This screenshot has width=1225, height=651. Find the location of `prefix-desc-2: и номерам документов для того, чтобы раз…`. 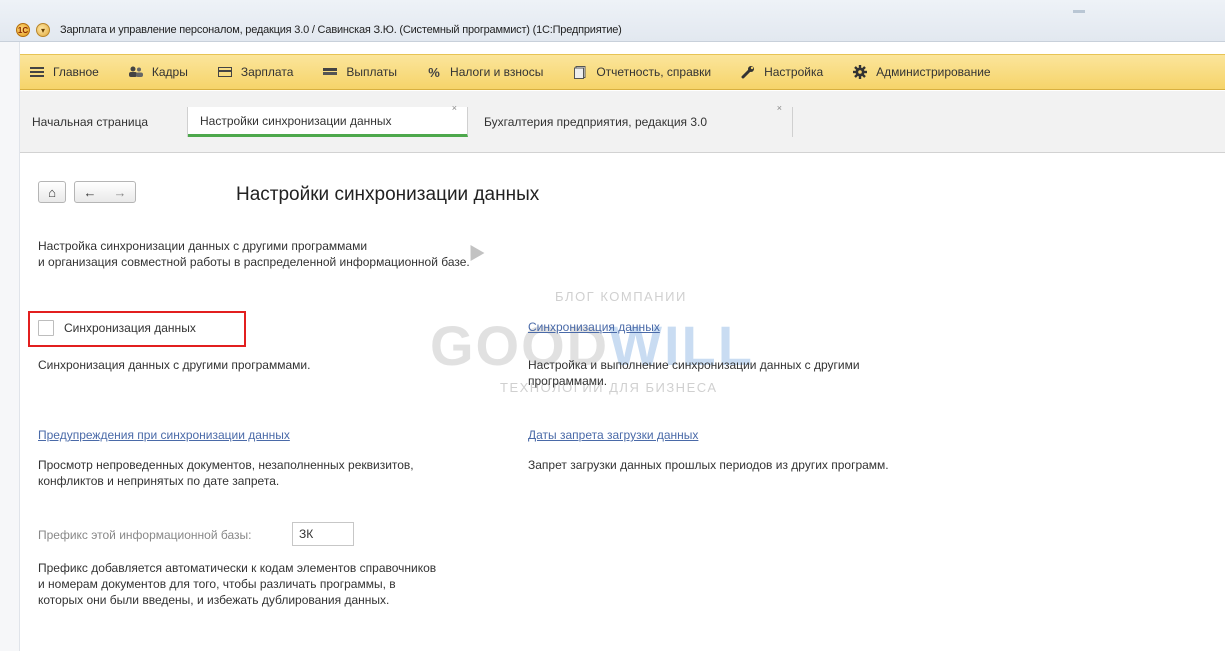

prefix-desc-2: и номерам документов для того, чтобы раз… is located at coordinates (217, 584).